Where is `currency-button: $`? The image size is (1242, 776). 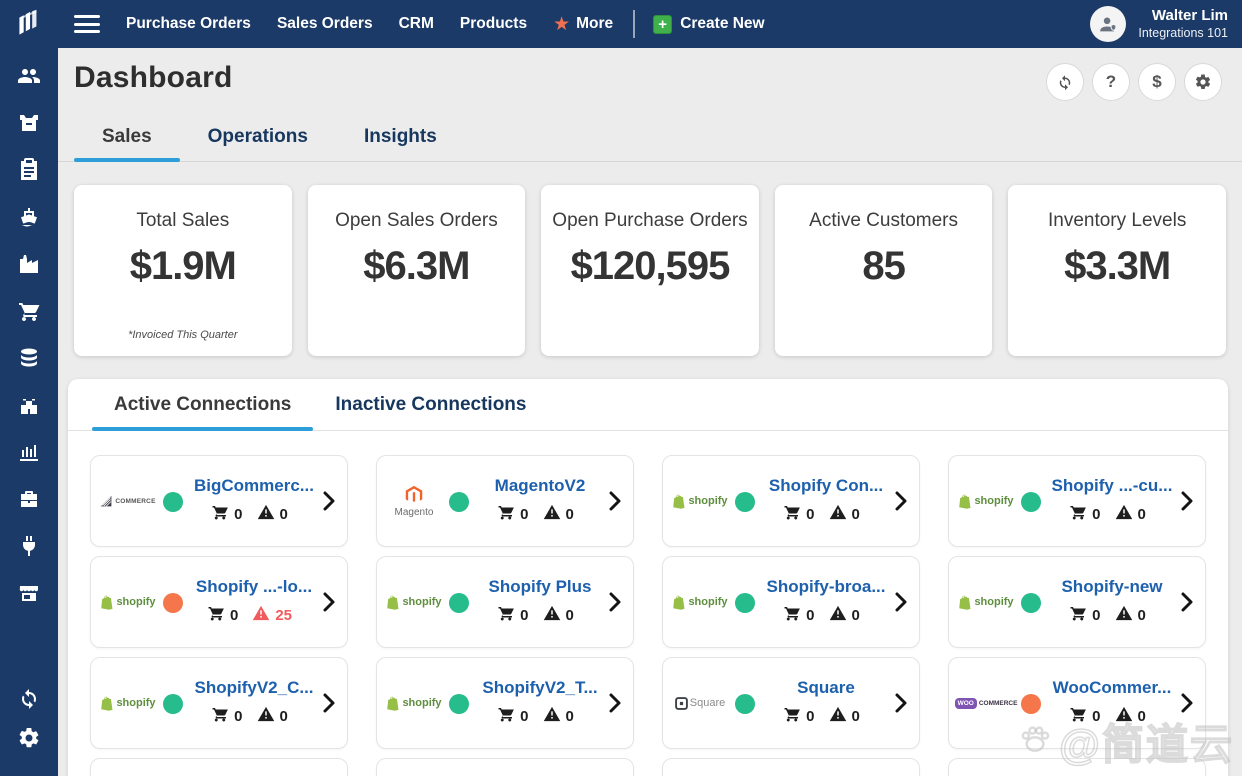 currency-button: $ is located at coordinates (1157, 82).